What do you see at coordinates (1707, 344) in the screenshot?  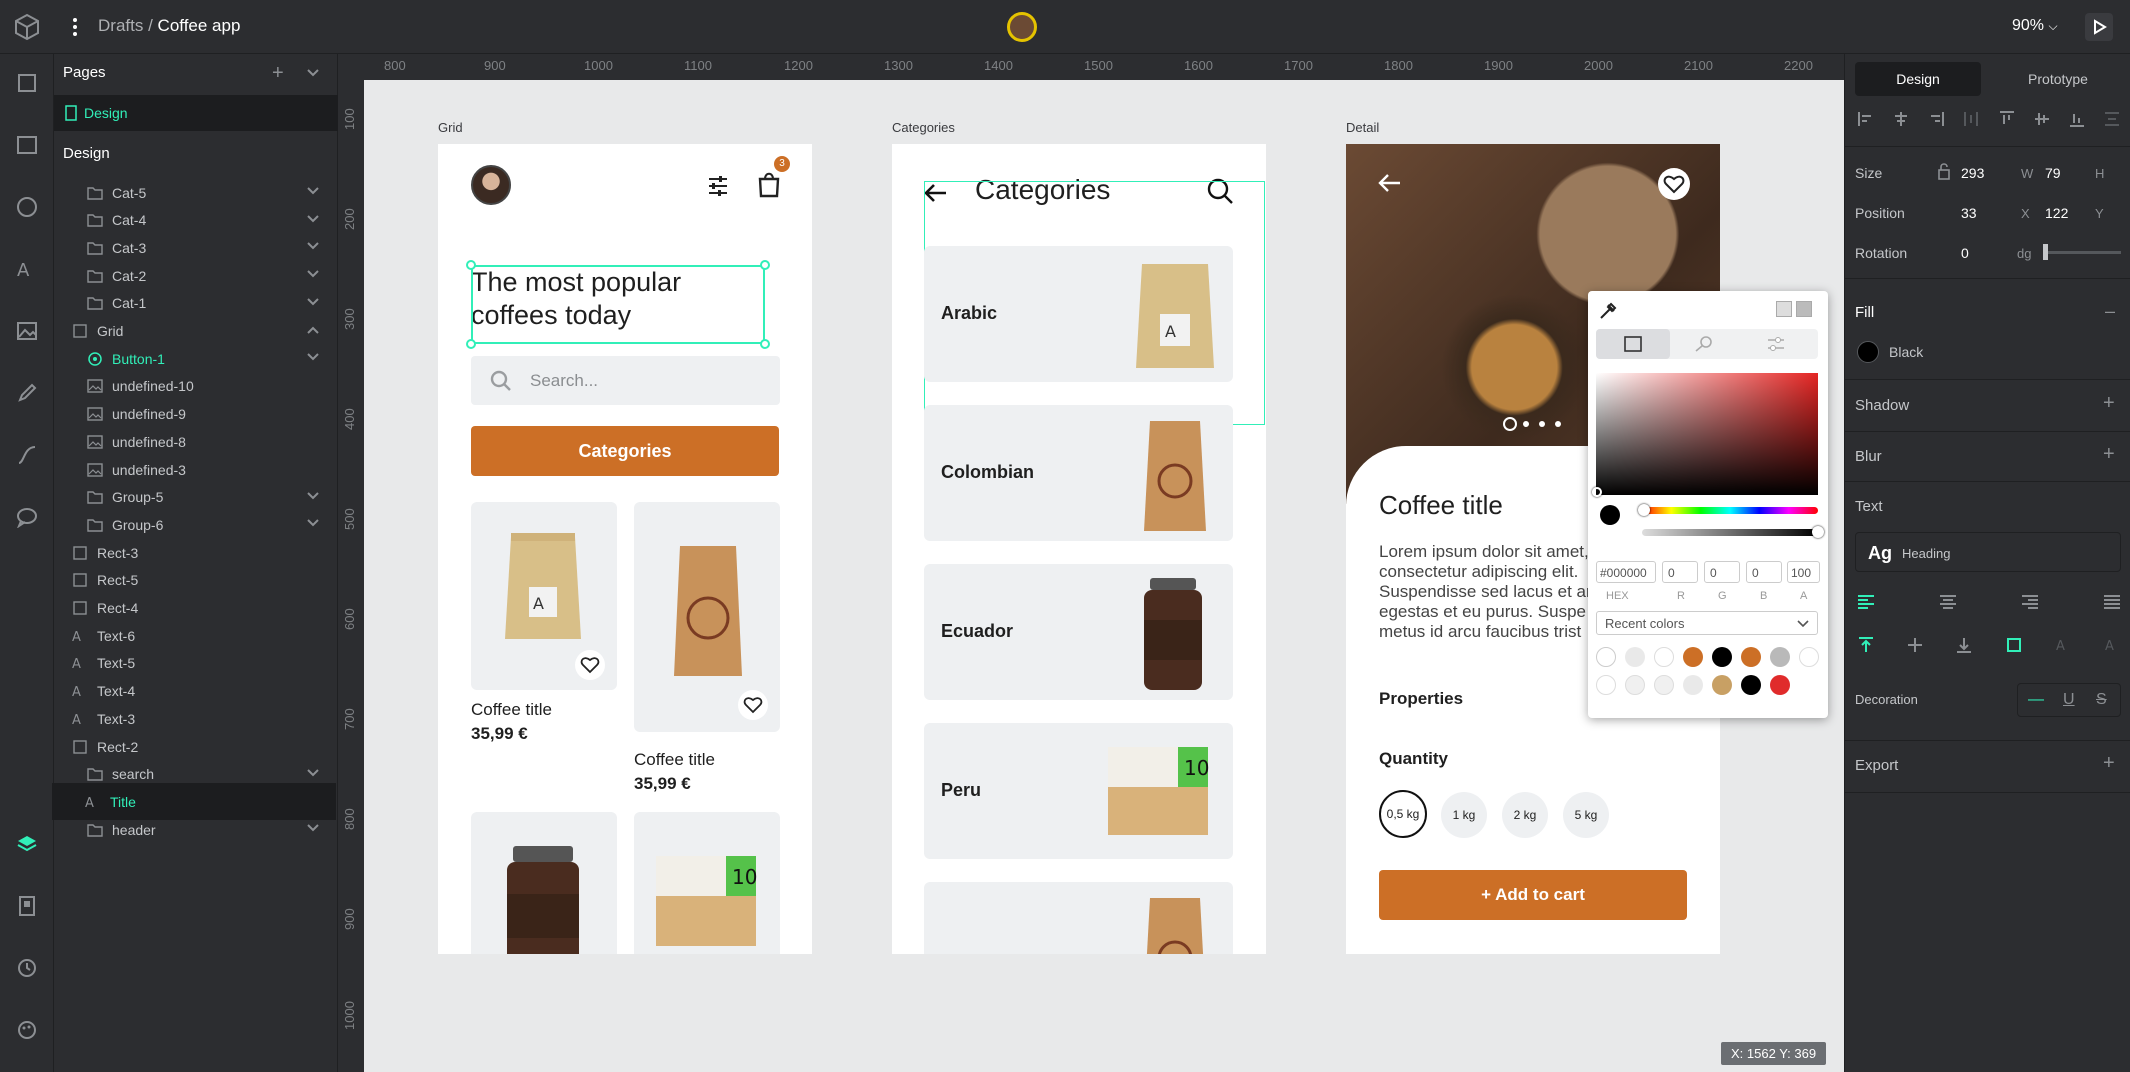 I see `picker-mode-tabs` at bounding box center [1707, 344].